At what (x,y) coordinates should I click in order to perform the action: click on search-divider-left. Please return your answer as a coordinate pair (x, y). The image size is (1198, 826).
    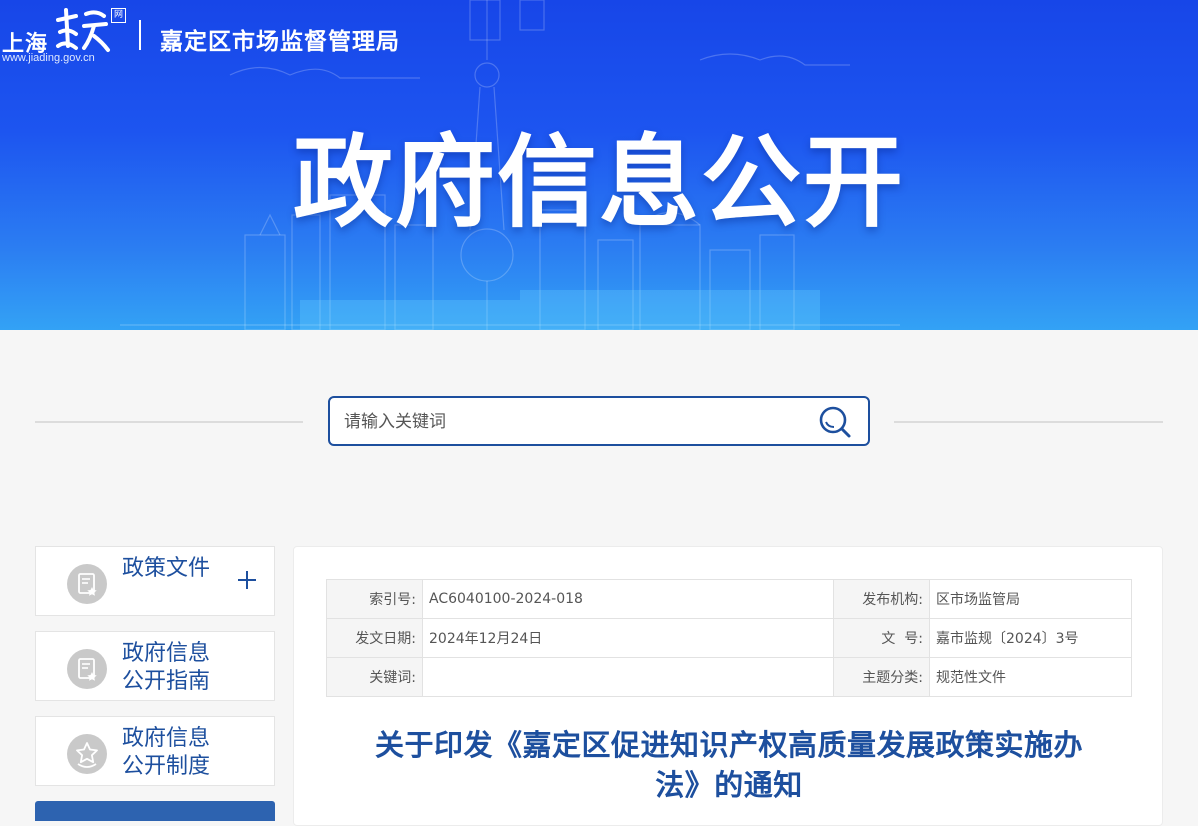
    Looking at the image, I should click on (169, 422).